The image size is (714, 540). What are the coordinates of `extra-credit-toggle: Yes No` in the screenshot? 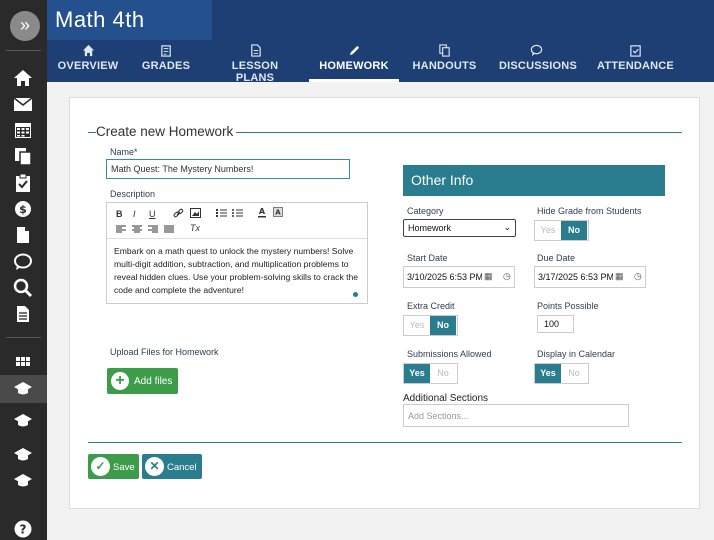 It's located at (430, 325).